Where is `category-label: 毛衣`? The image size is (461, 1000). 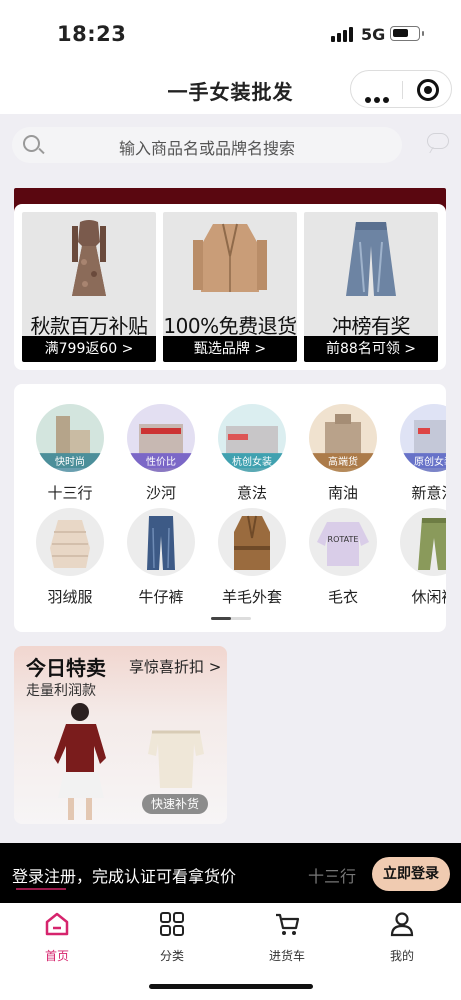 category-label: 毛衣 is located at coordinates (342, 597).